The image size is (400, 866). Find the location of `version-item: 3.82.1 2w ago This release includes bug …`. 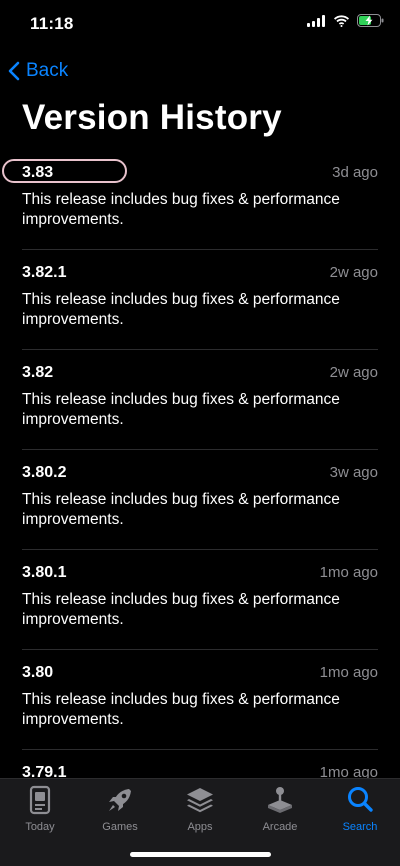

version-item: 3.82.1 2w ago This release includes bug … is located at coordinates (200, 300).